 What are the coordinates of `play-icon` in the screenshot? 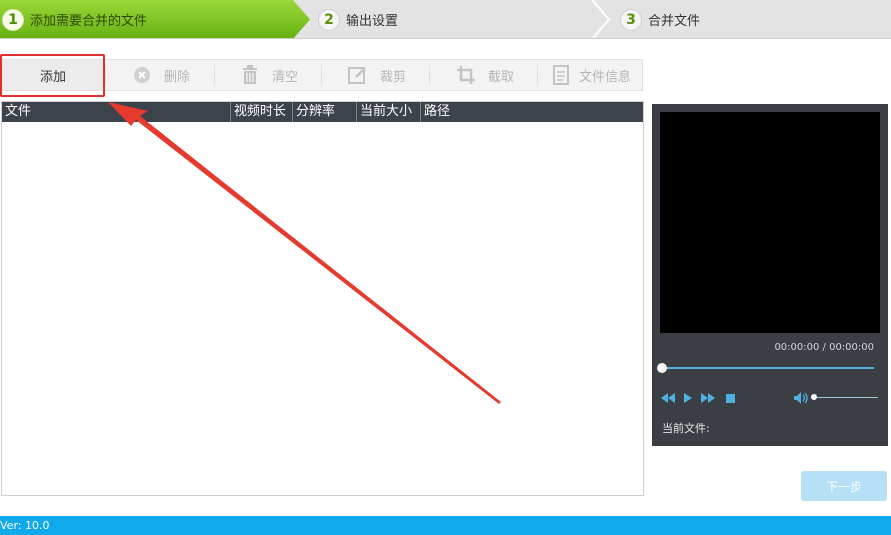 It's located at (688, 398).